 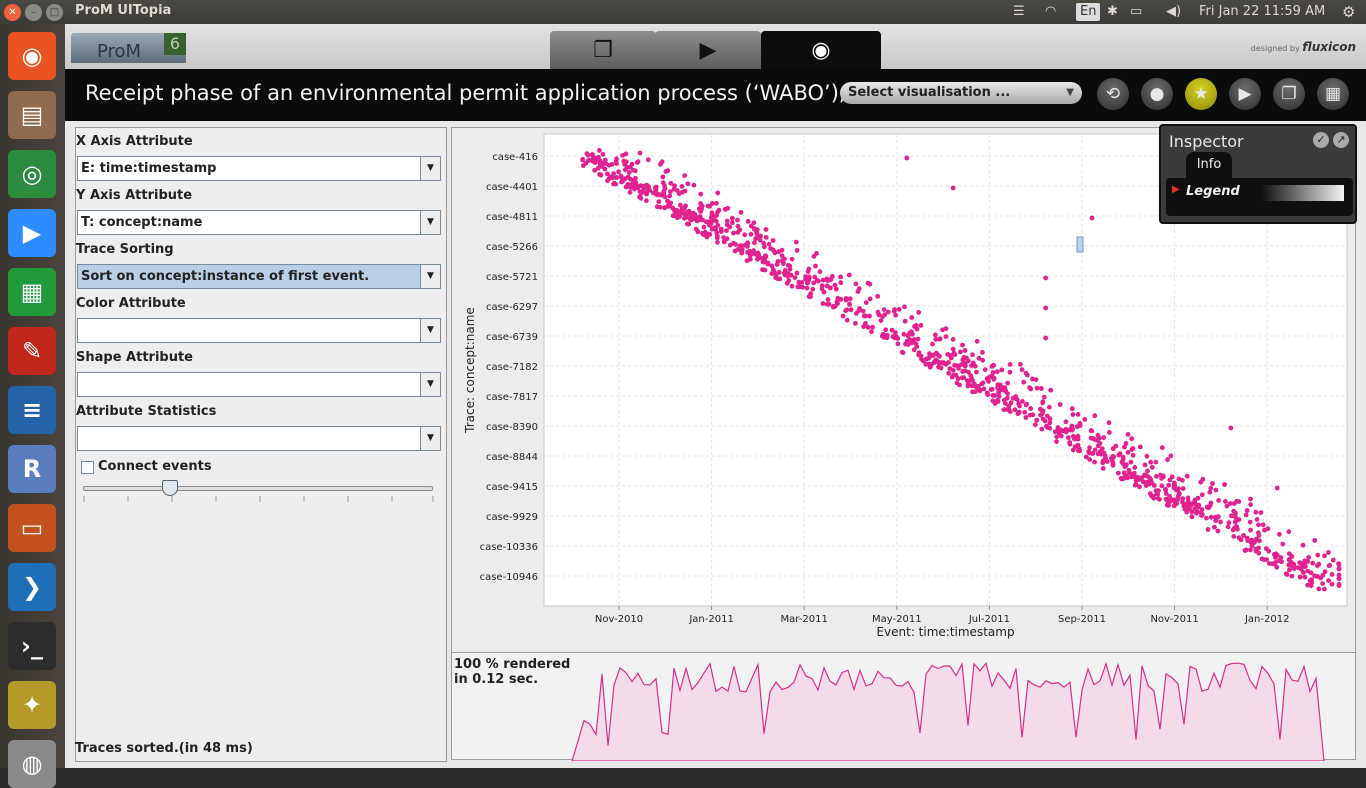 I want to click on tab-workspace: ❐, so click(x=603, y=50).